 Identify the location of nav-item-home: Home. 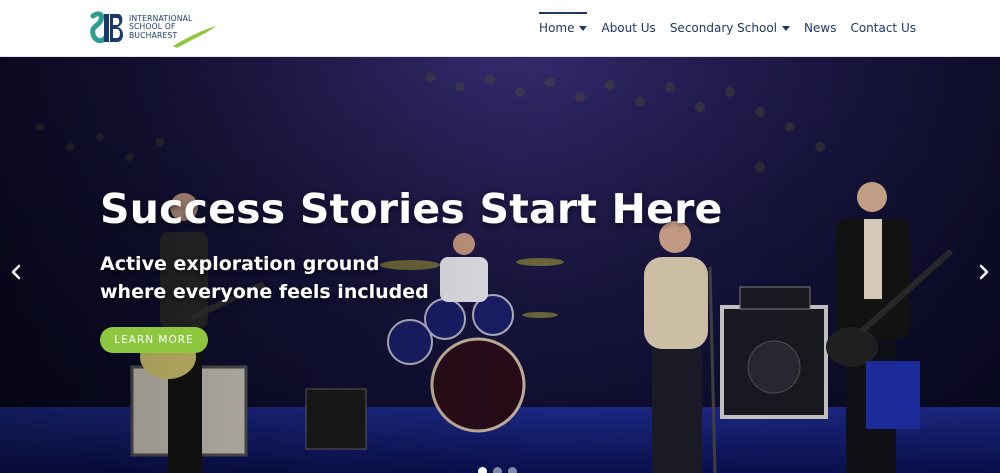
(563, 28).